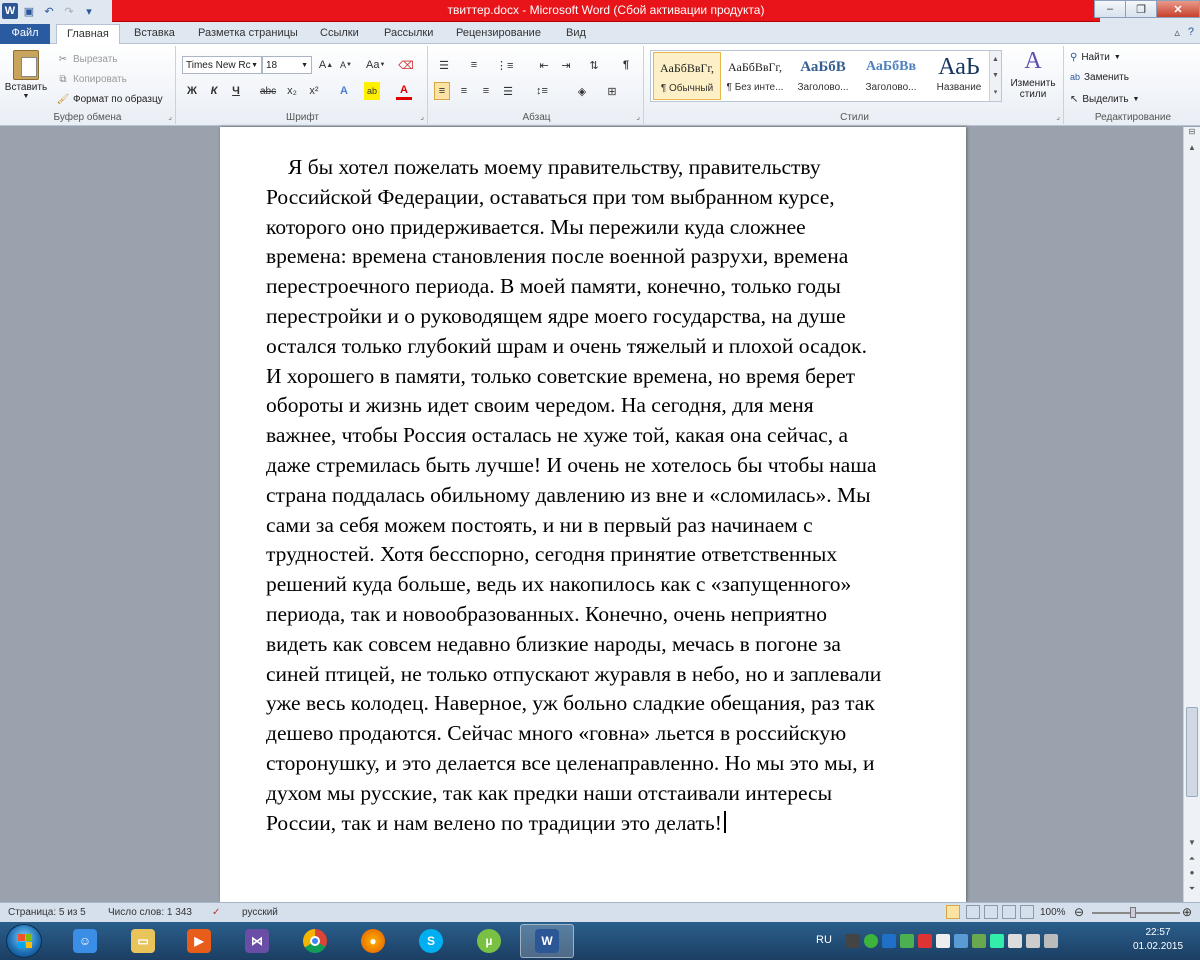  What do you see at coordinates (143, 941) in the screenshot?
I see `taskbar-app-explorer: ▭` at bounding box center [143, 941].